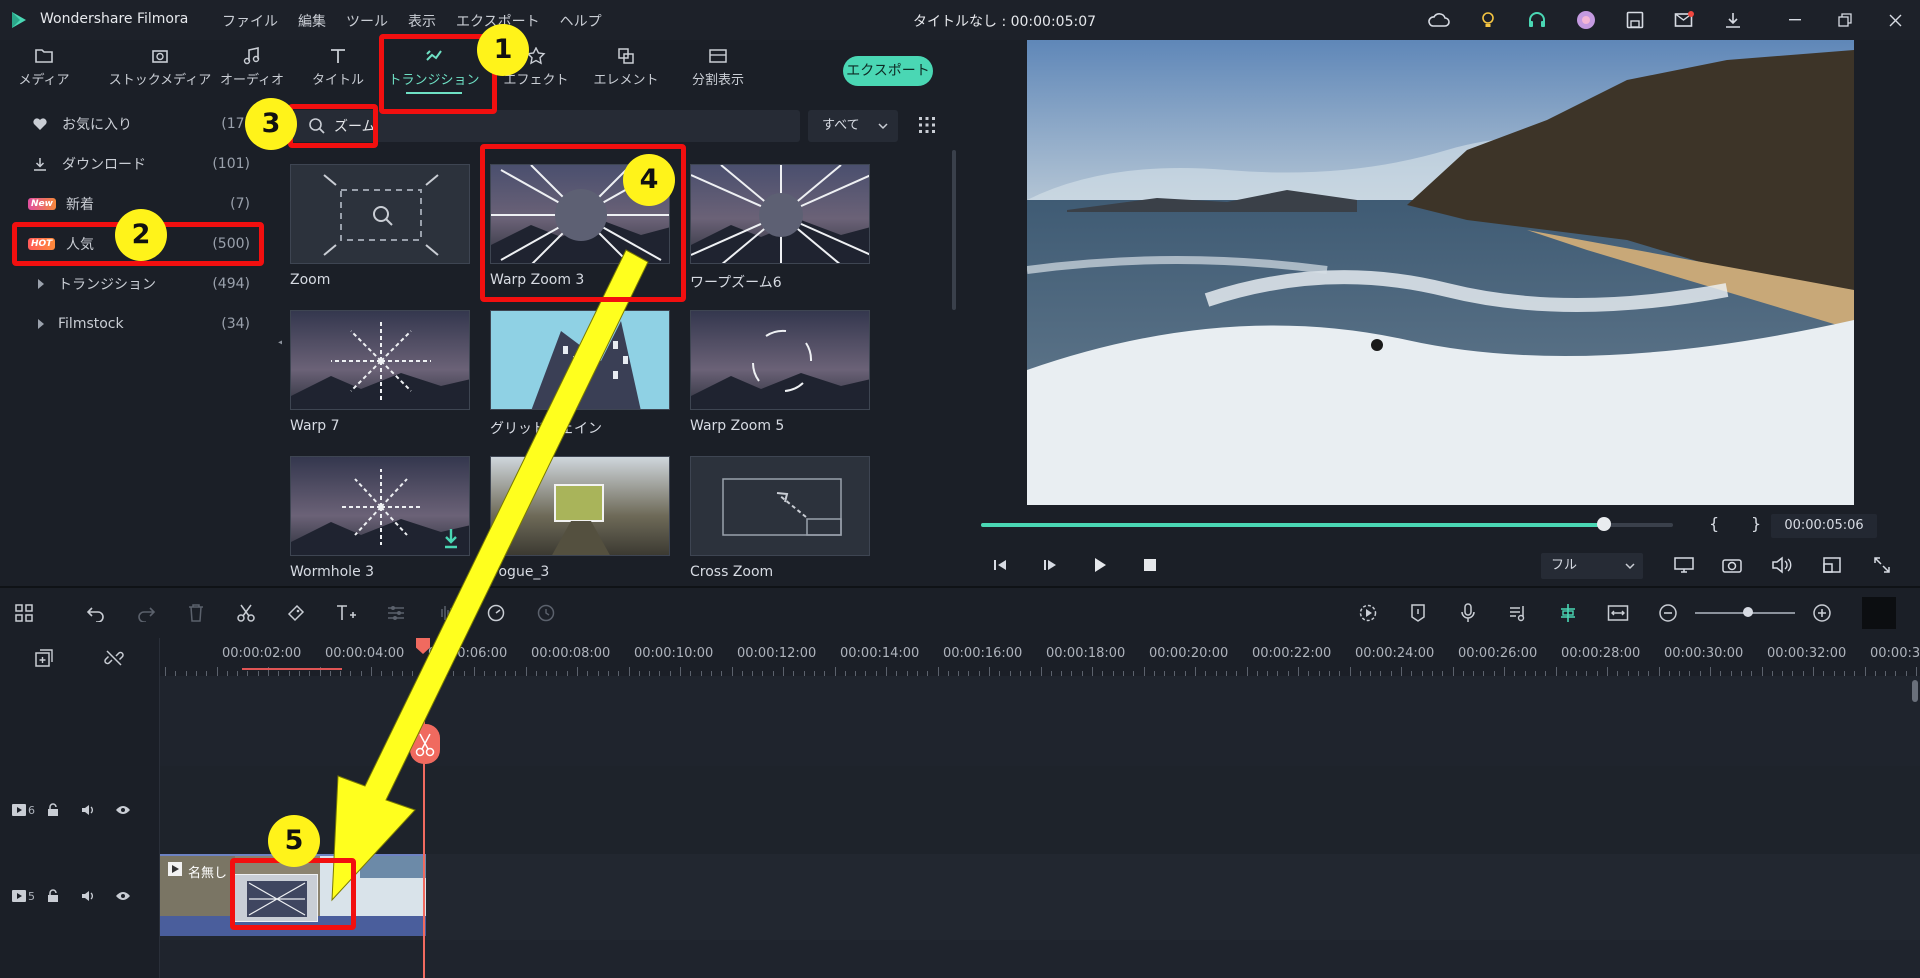  Describe the element at coordinates (367, 21) in the screenshot. I see `menu-tools: ツール` at that location.